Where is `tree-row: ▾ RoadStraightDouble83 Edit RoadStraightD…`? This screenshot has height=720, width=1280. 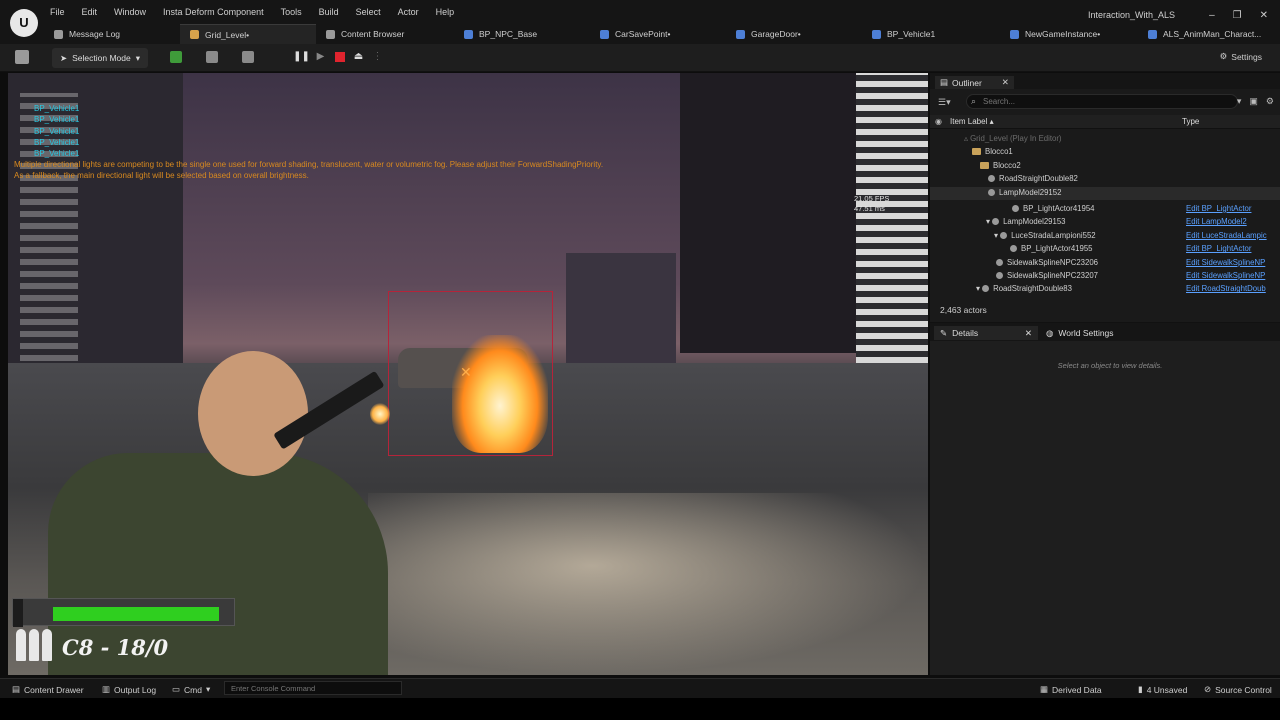 tree-row: ▾ RoadStraightDouble83 Edit RoadStraightD… is located at coordinates (1105, 289).